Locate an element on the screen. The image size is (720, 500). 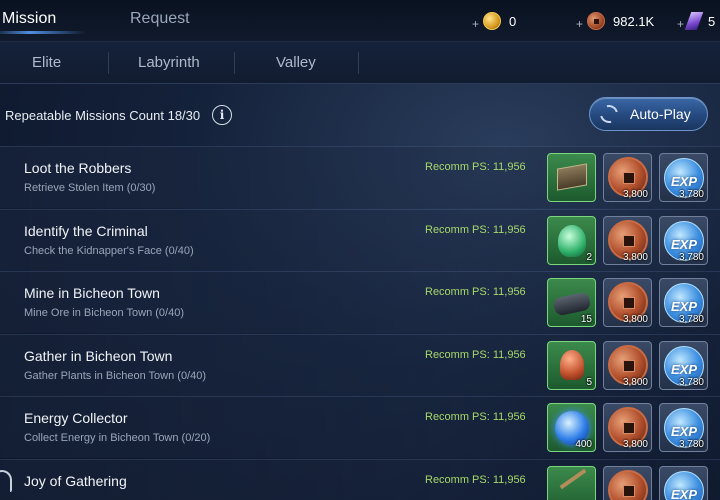
repeatable-missions-count: Repeatable Missions Count 18/30 is located at coordinates (103, 115).